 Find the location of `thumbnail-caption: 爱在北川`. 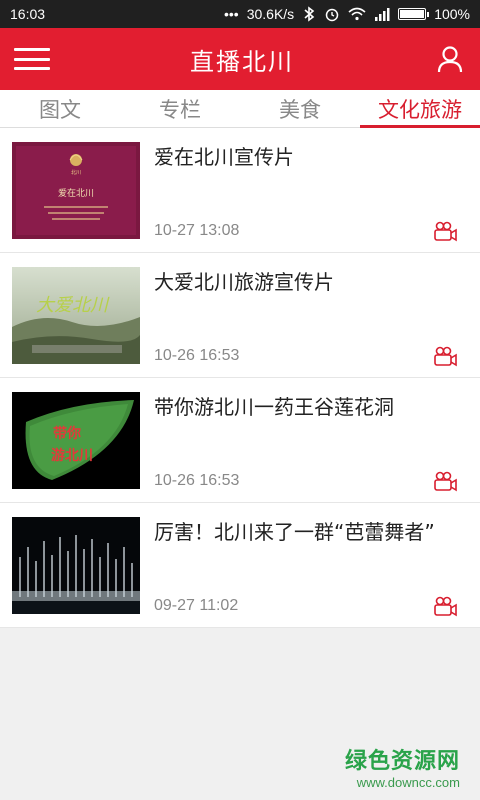

thumbnail-caption: 爱在北川 is located at coordinates (76, 193).